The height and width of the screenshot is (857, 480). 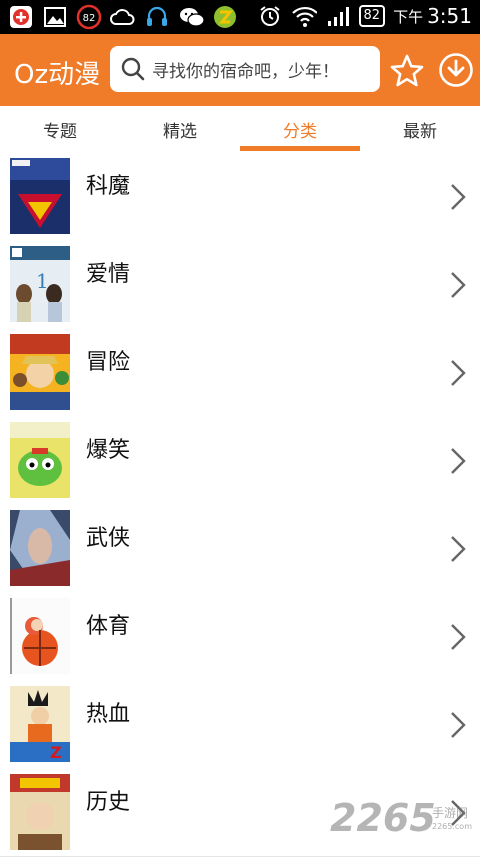 What do you see at coordinates (42, 281) in the screenshot?
I see `svg-text: 1` at bounding box center [42, 281].